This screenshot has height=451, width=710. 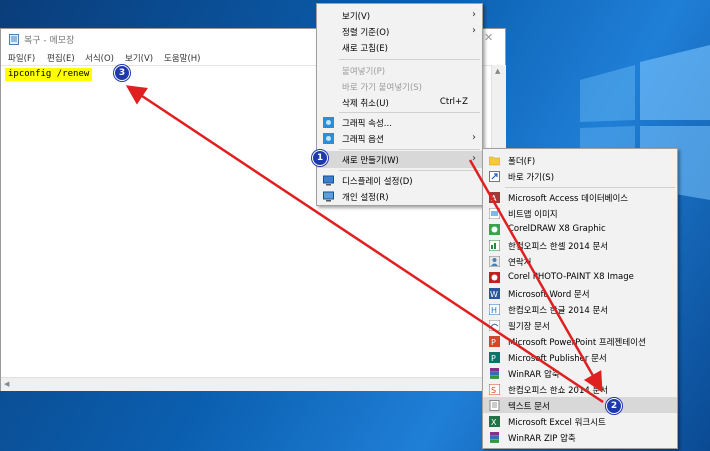 What do you see at coordinates (182, 58) in the screenshot?
I see `menu-help: 도움말(H)` at bounding box center [182, 58].